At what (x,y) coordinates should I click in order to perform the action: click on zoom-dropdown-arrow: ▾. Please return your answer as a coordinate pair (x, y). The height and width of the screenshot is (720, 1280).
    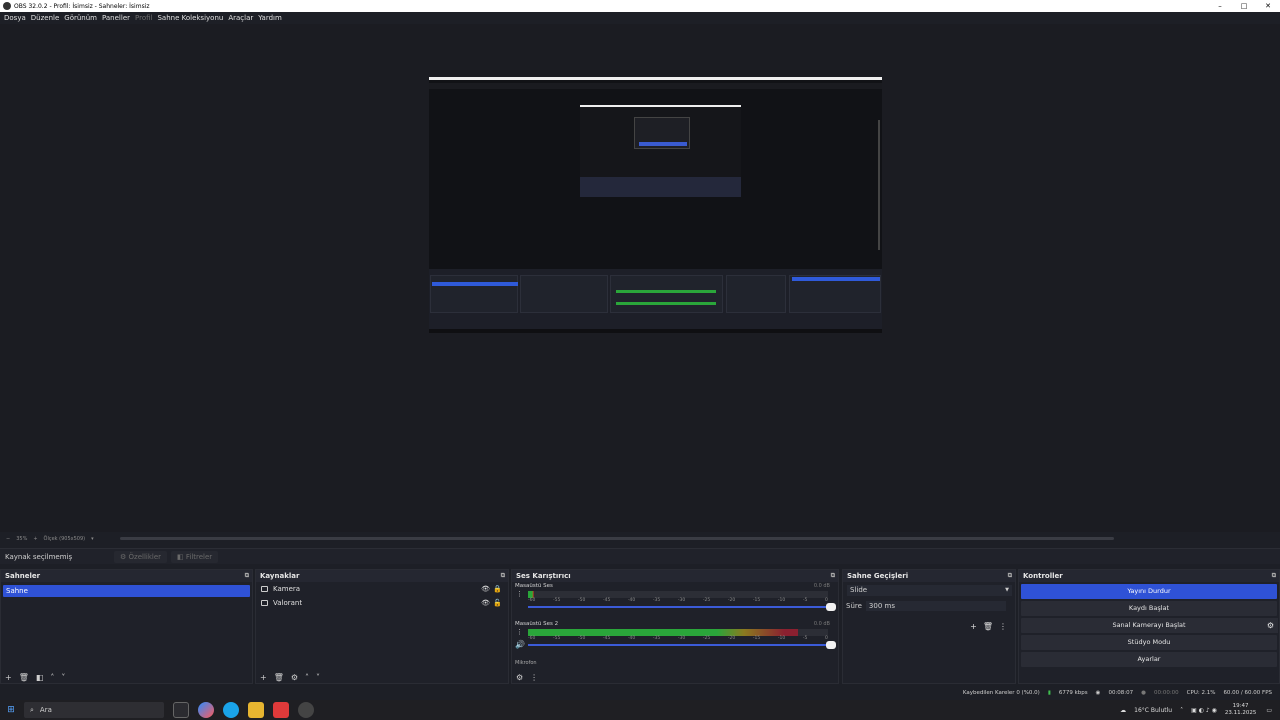
    Looking at the image, I should click on (92, 539).